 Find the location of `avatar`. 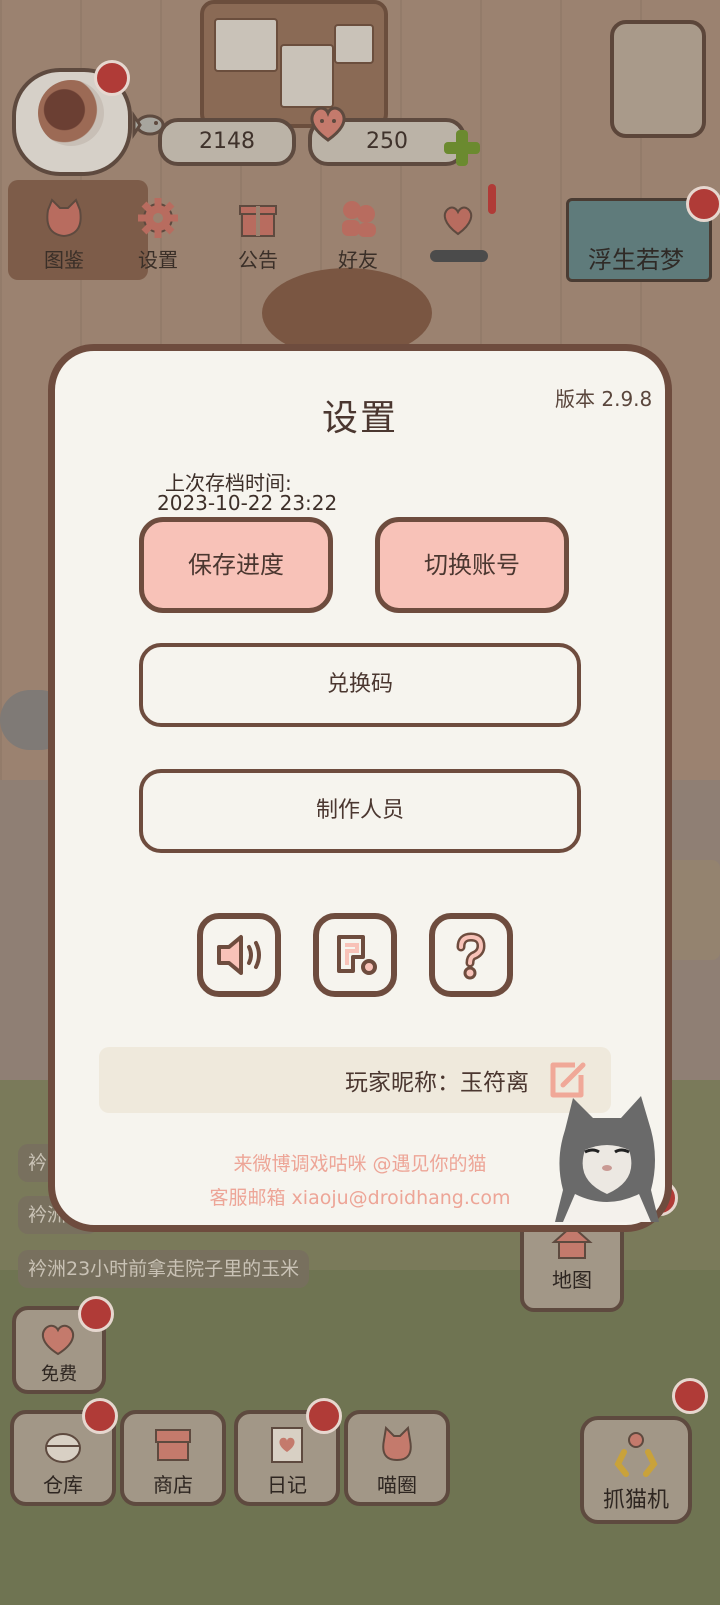

avatar is located at coordinates (71, 113).